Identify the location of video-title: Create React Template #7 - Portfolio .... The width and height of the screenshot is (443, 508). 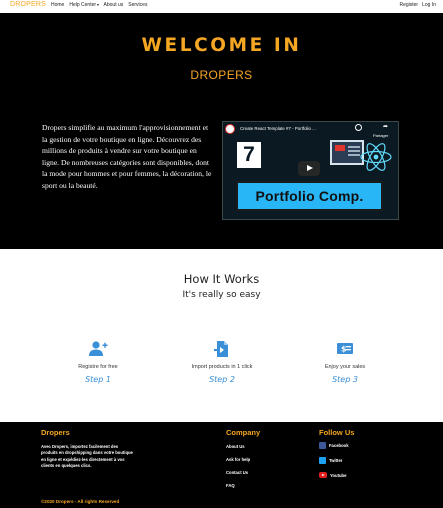
(278, 128).